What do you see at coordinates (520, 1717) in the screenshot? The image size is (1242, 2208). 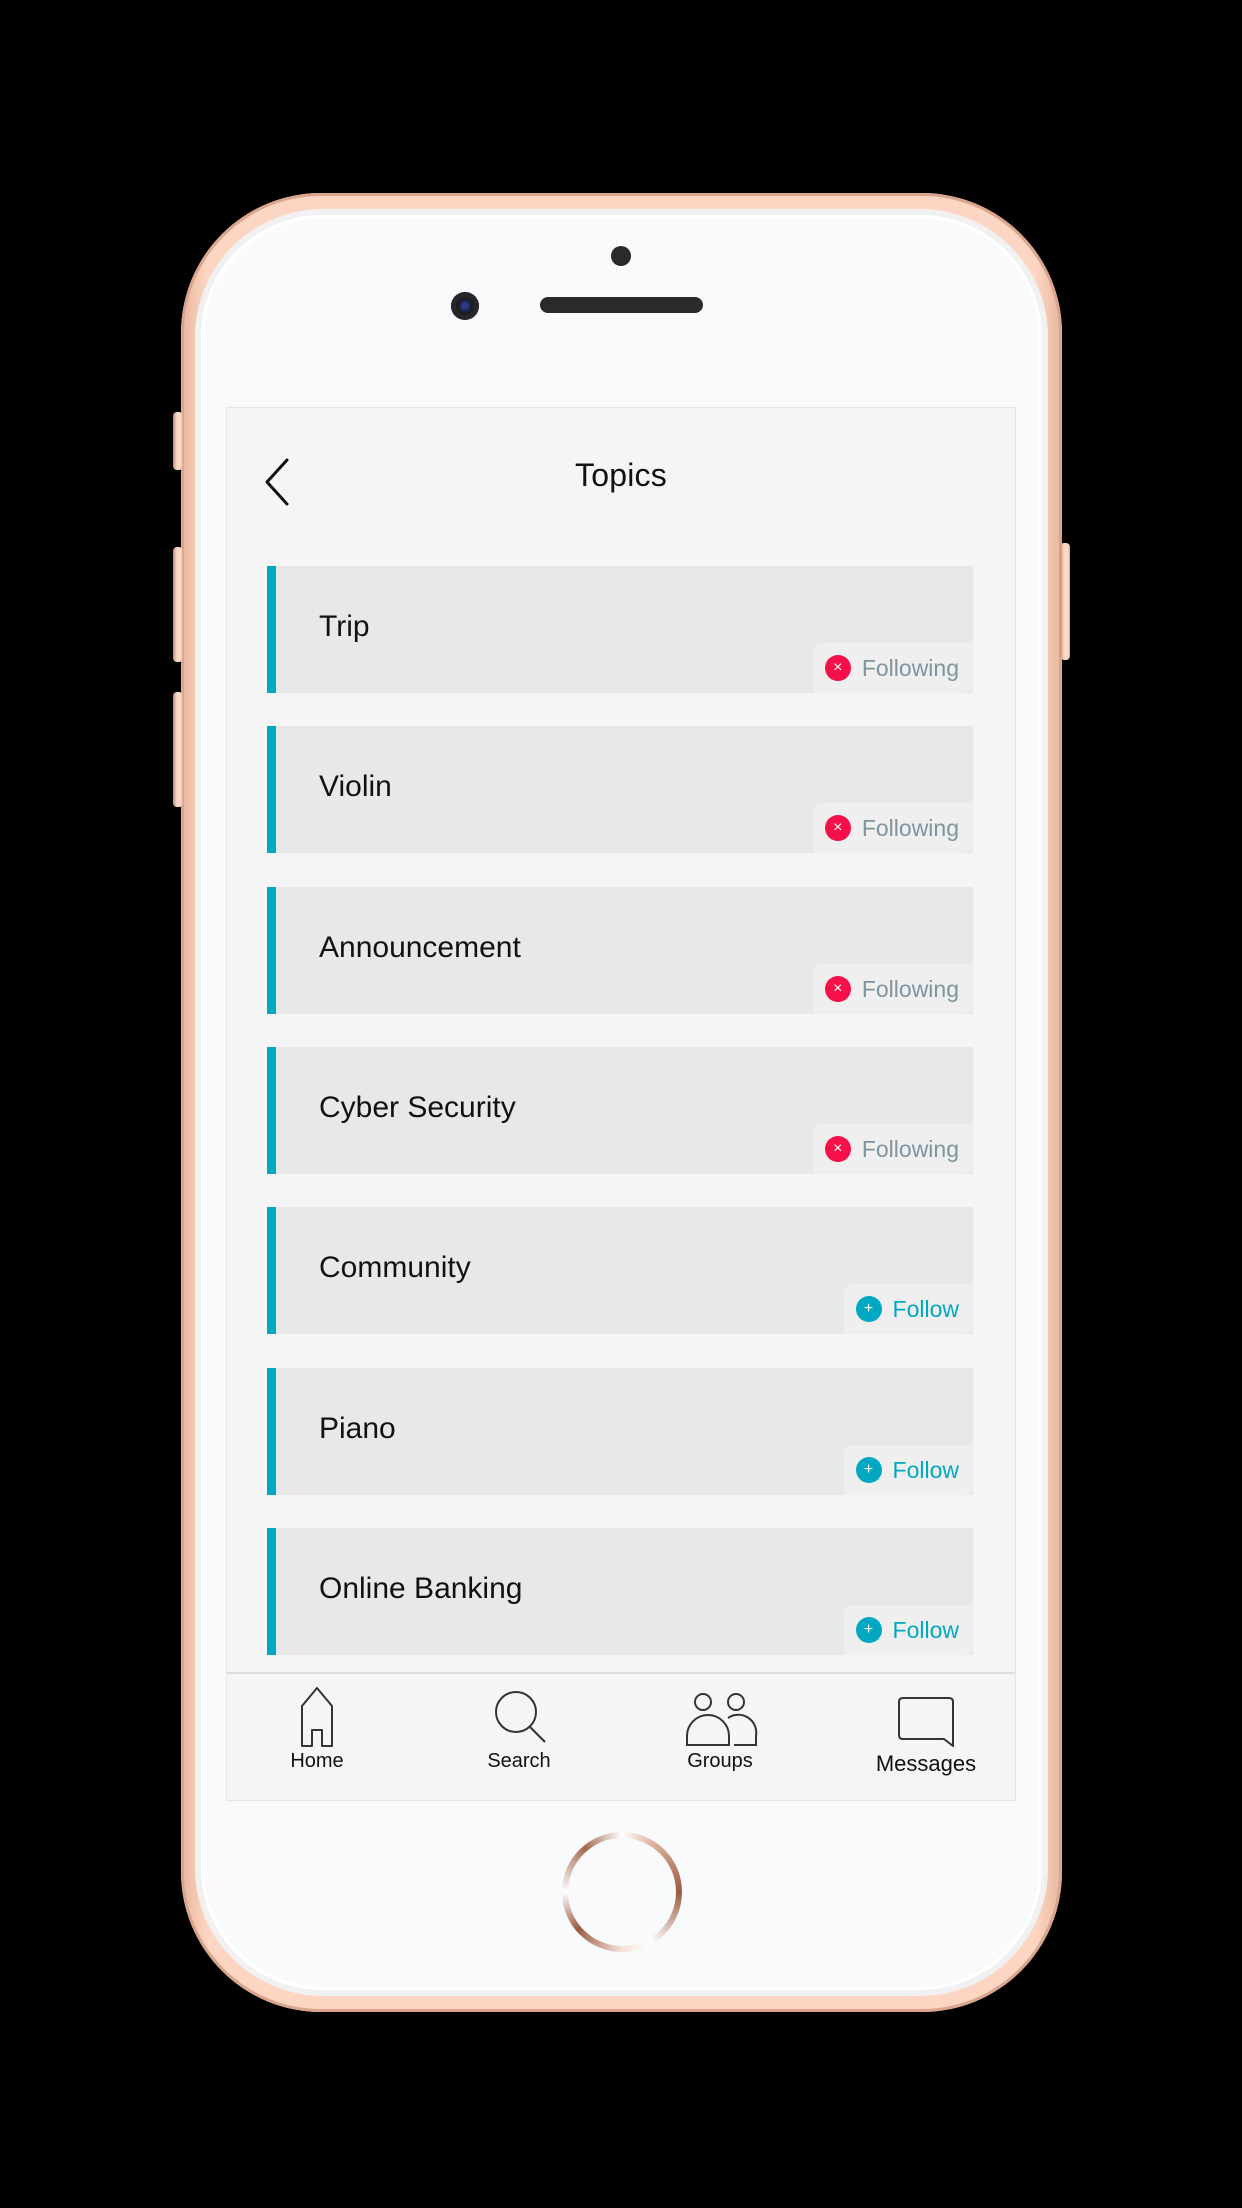 I see `search-icon` at bounding box center [520, 1717].